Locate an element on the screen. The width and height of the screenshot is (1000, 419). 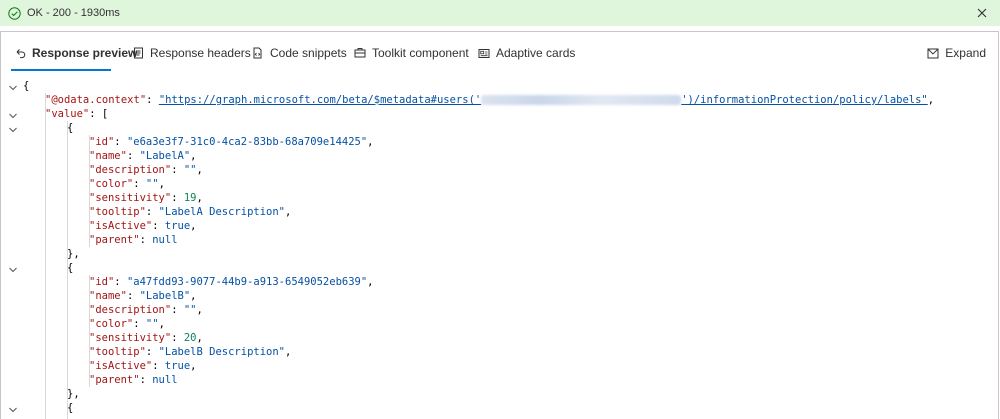
toolkit-icon is located at coordinates (360, 53).